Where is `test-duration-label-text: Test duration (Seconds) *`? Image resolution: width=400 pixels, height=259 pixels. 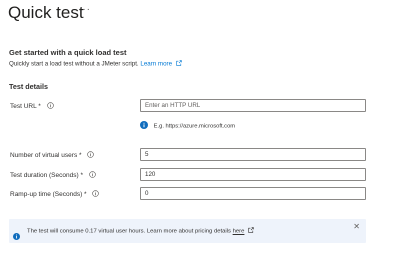
test-duration-label-text: Test duration (Seconds) * is located at coordinates (46, 176).